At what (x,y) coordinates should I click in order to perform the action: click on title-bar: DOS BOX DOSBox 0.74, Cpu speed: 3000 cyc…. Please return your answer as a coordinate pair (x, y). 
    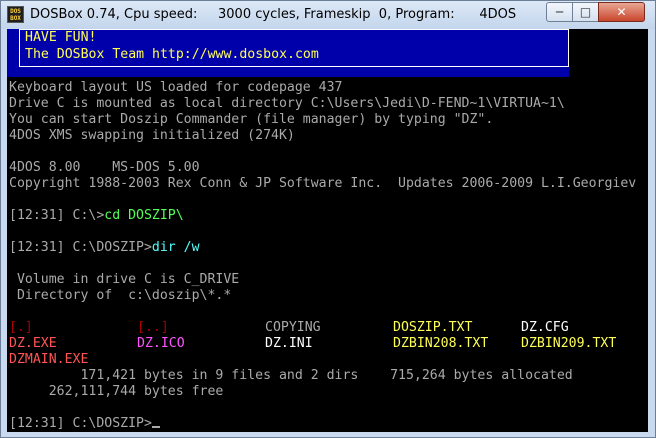
    Looking at the image, I should click on (328, 15).